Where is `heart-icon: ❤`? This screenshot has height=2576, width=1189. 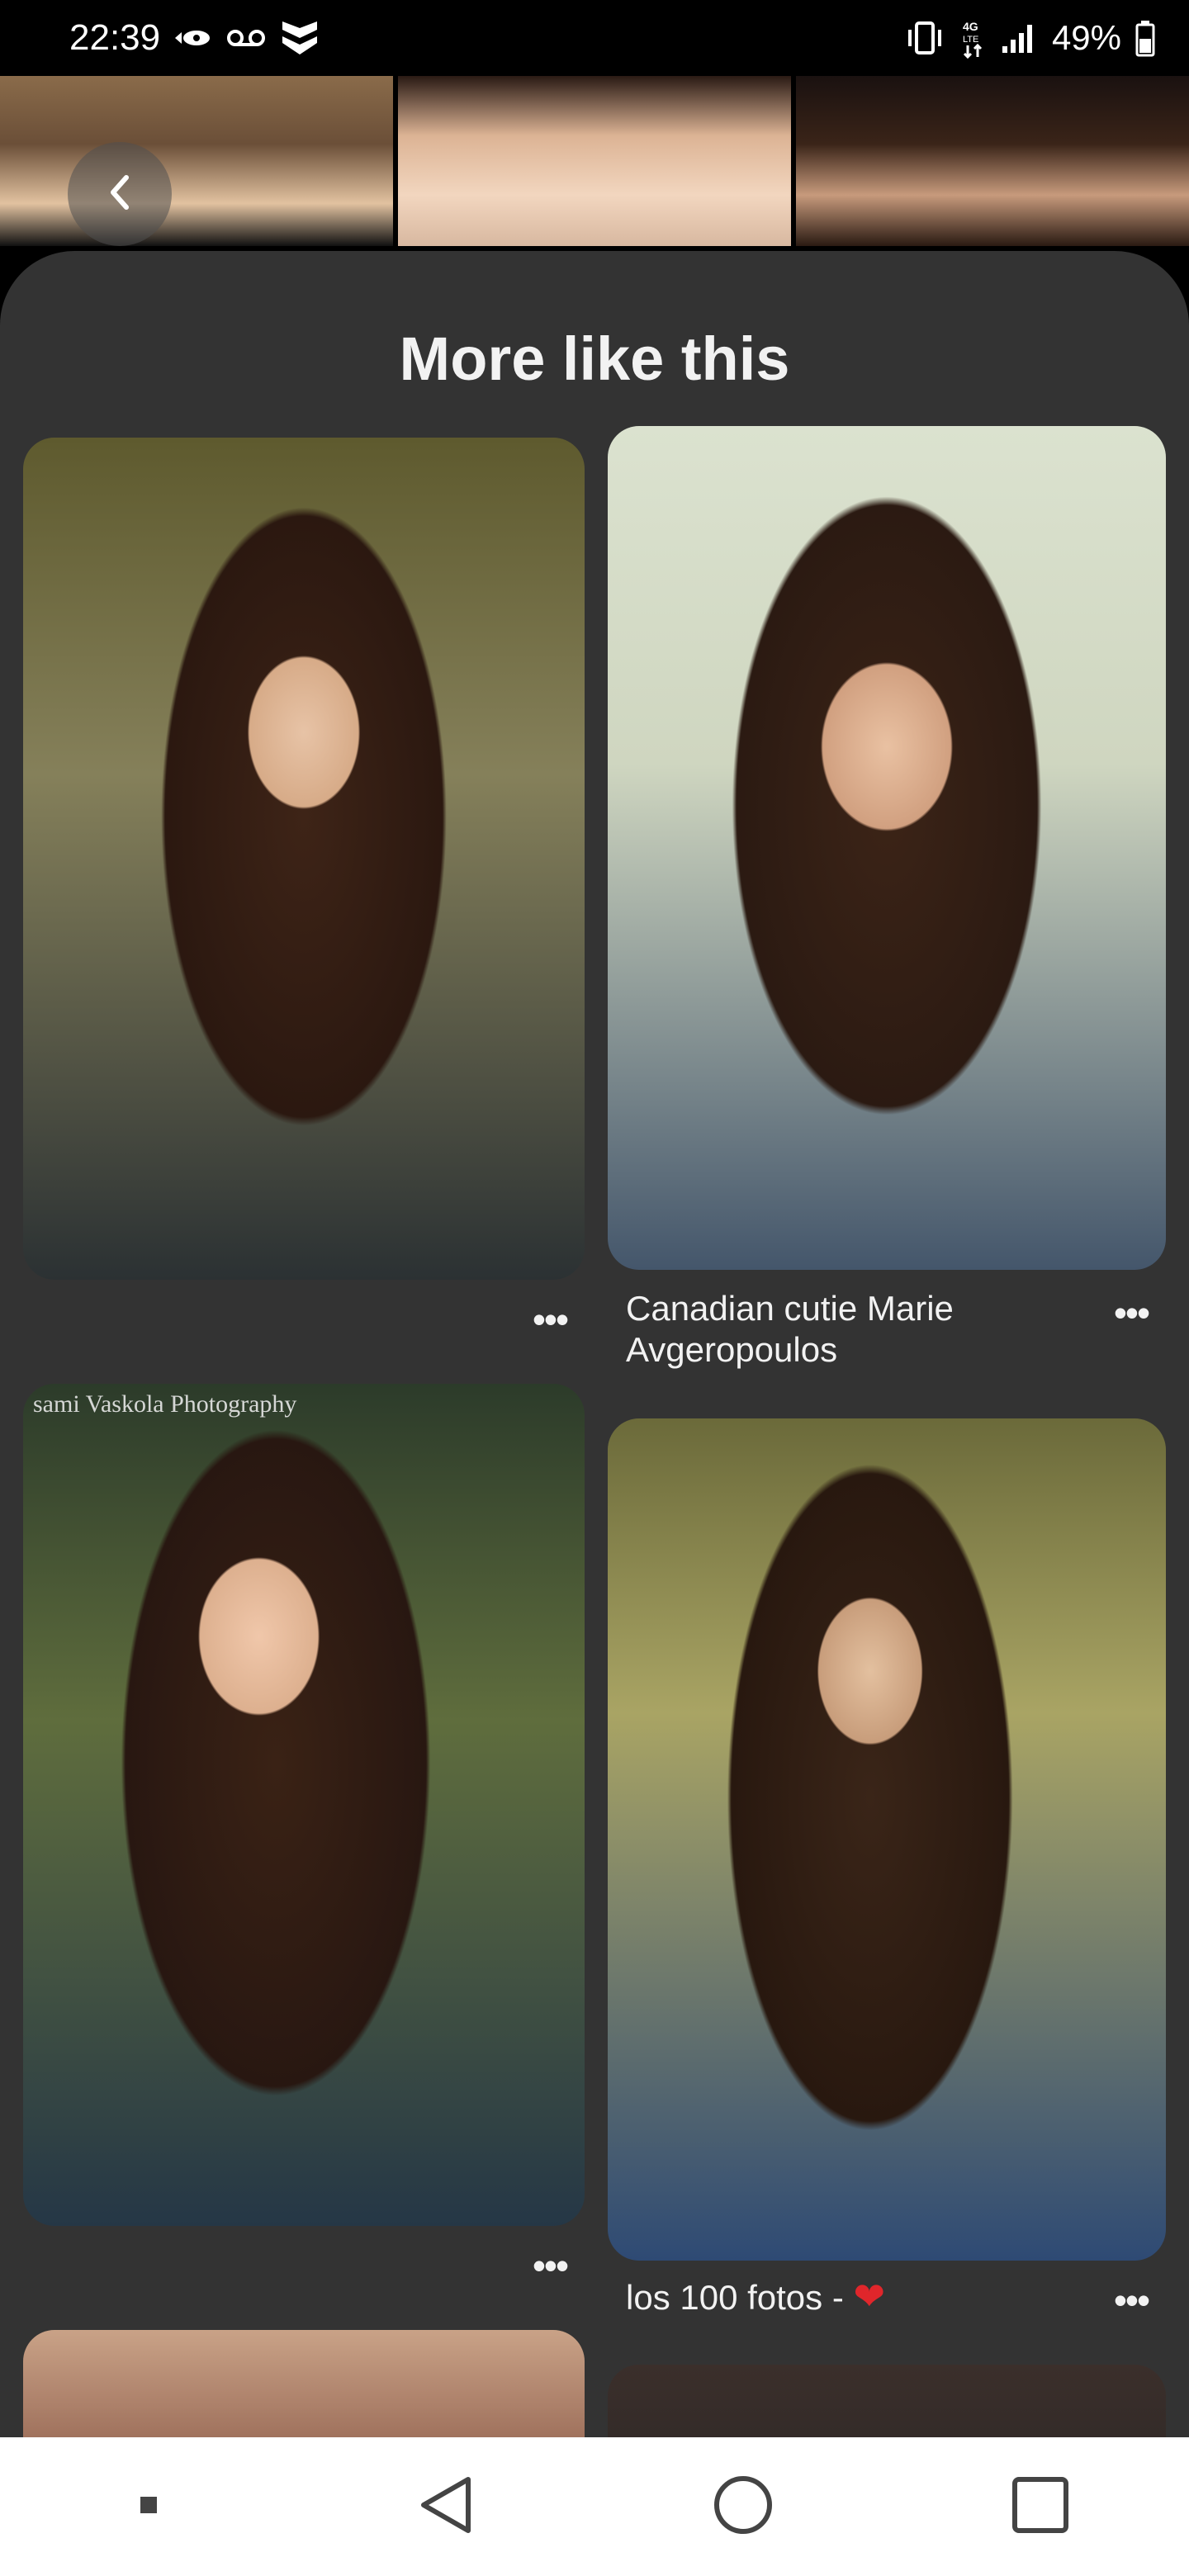 heart-icon: ❤ is located at coordinates (869, 2296).